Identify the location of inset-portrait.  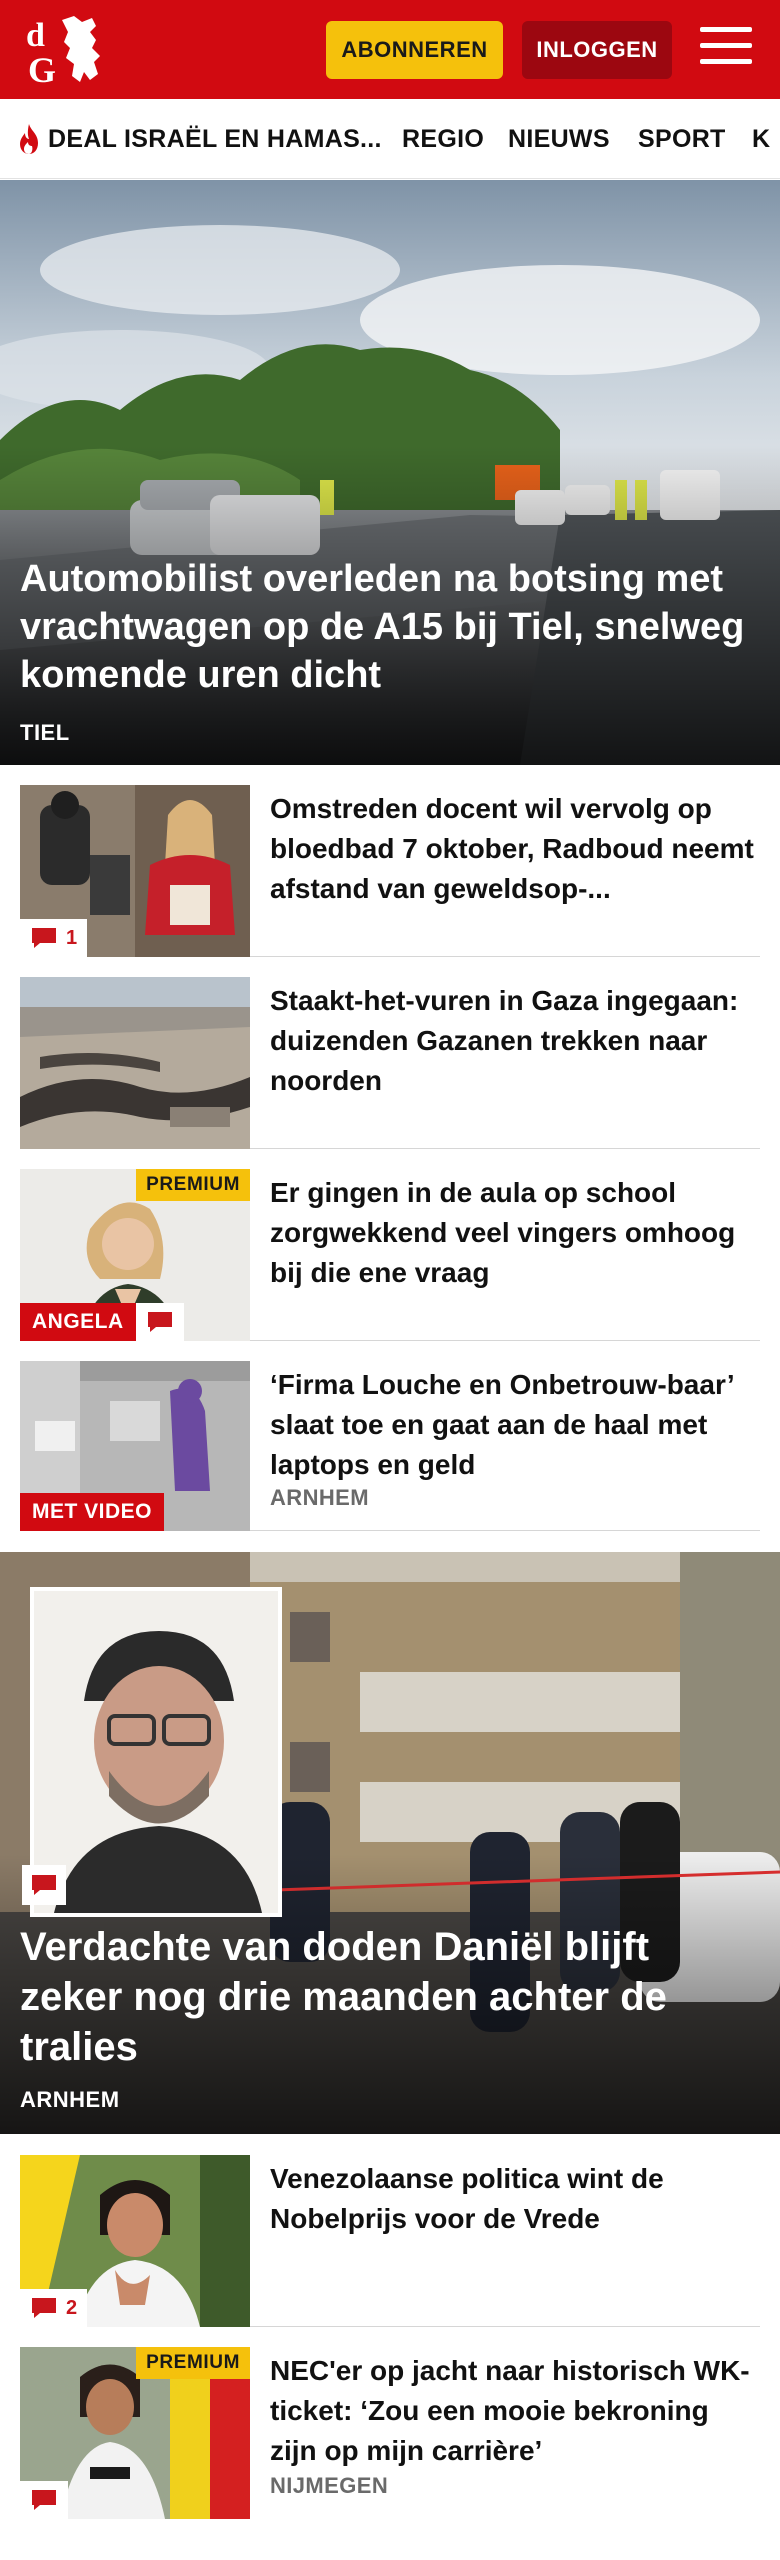
(156, 1752).